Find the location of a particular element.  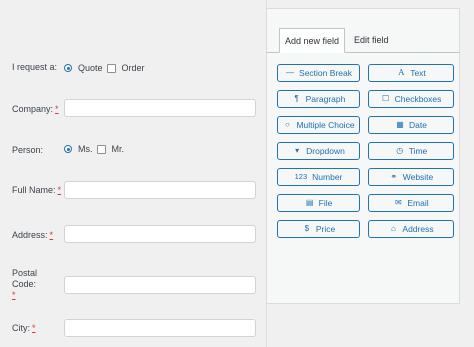

add-dropdown-button: ▾ Dropdown is located at coordinates (318, 151).